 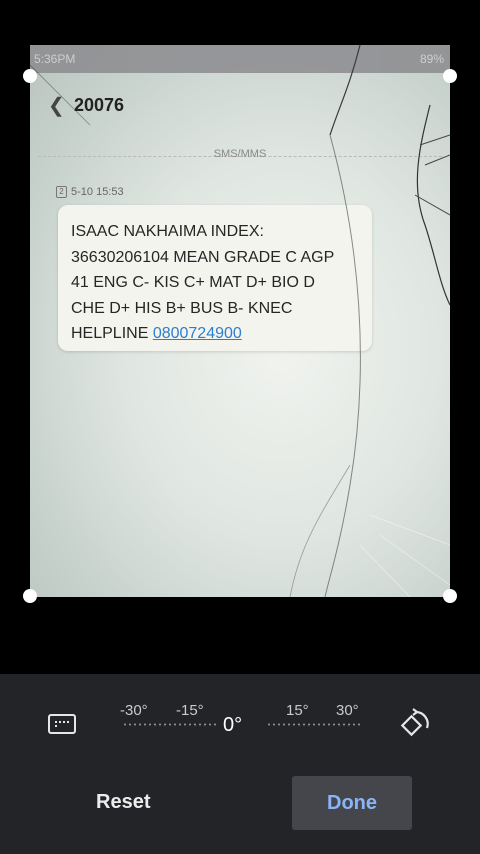 What do you see at coordinates (297, 710) in the screenshot?
I see `angle-label-15: 15°` at bounding box center [297, 710].